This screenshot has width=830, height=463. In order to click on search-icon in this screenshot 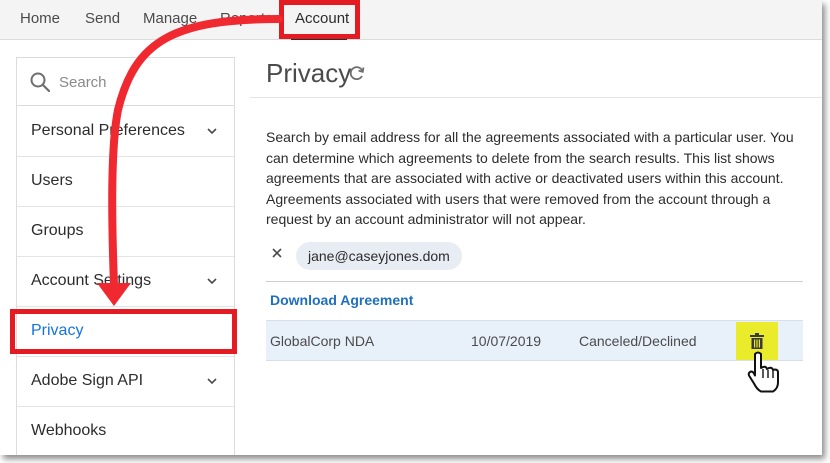, I will do `click(40, 82)`.